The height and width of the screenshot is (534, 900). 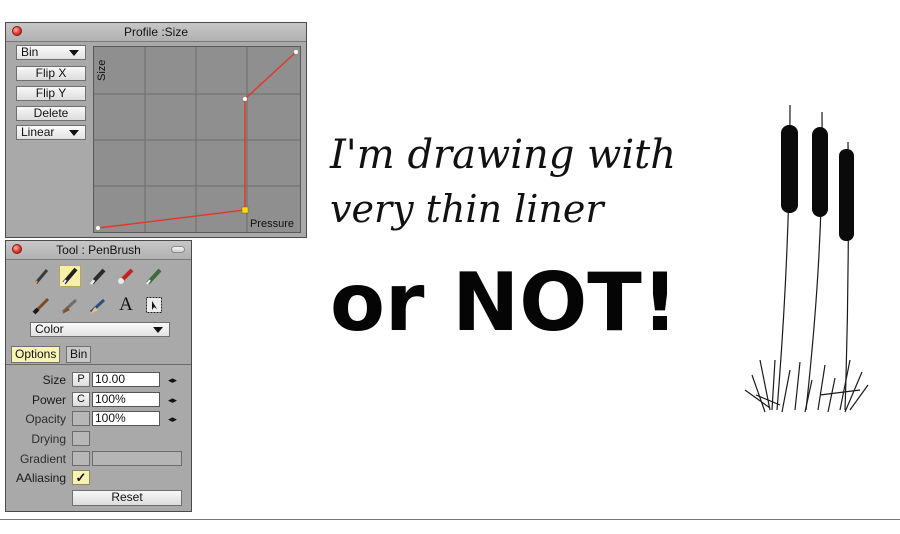 I want to click on gradient-toggle, so click(x=81, y=458).